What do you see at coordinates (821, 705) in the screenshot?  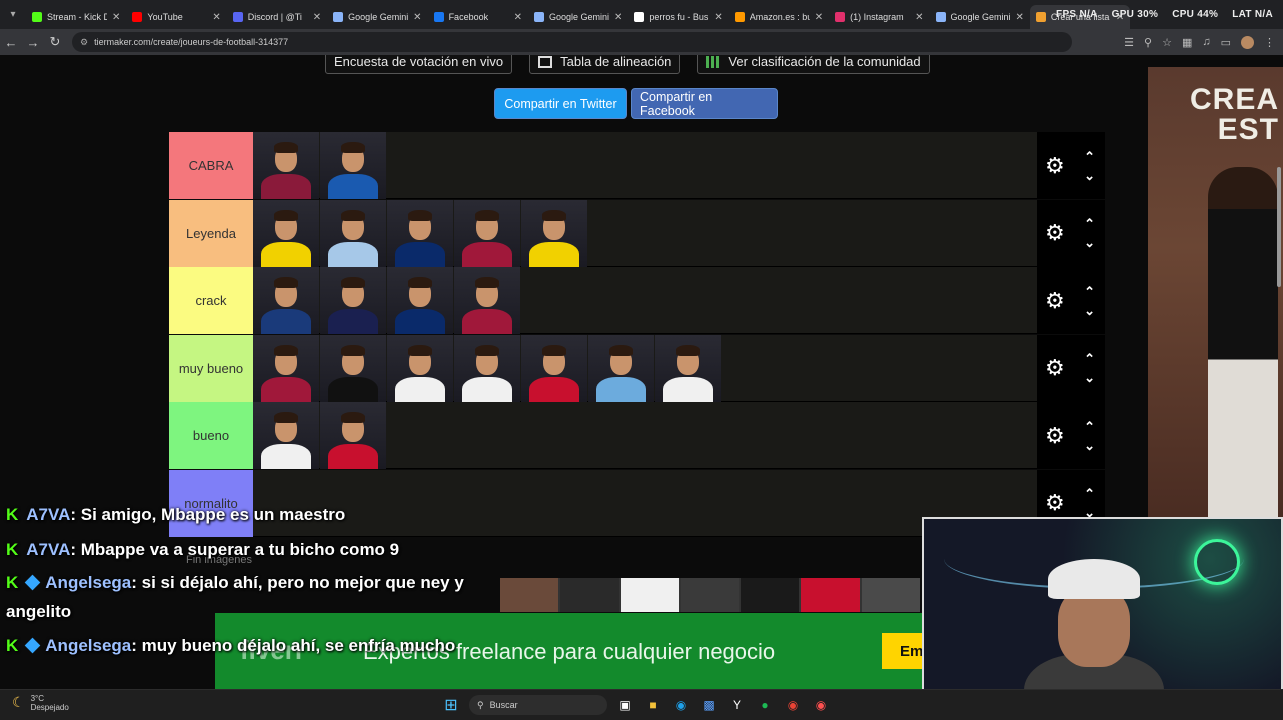 I see `obs-icon: ◉` at bounding box center [821, 705].